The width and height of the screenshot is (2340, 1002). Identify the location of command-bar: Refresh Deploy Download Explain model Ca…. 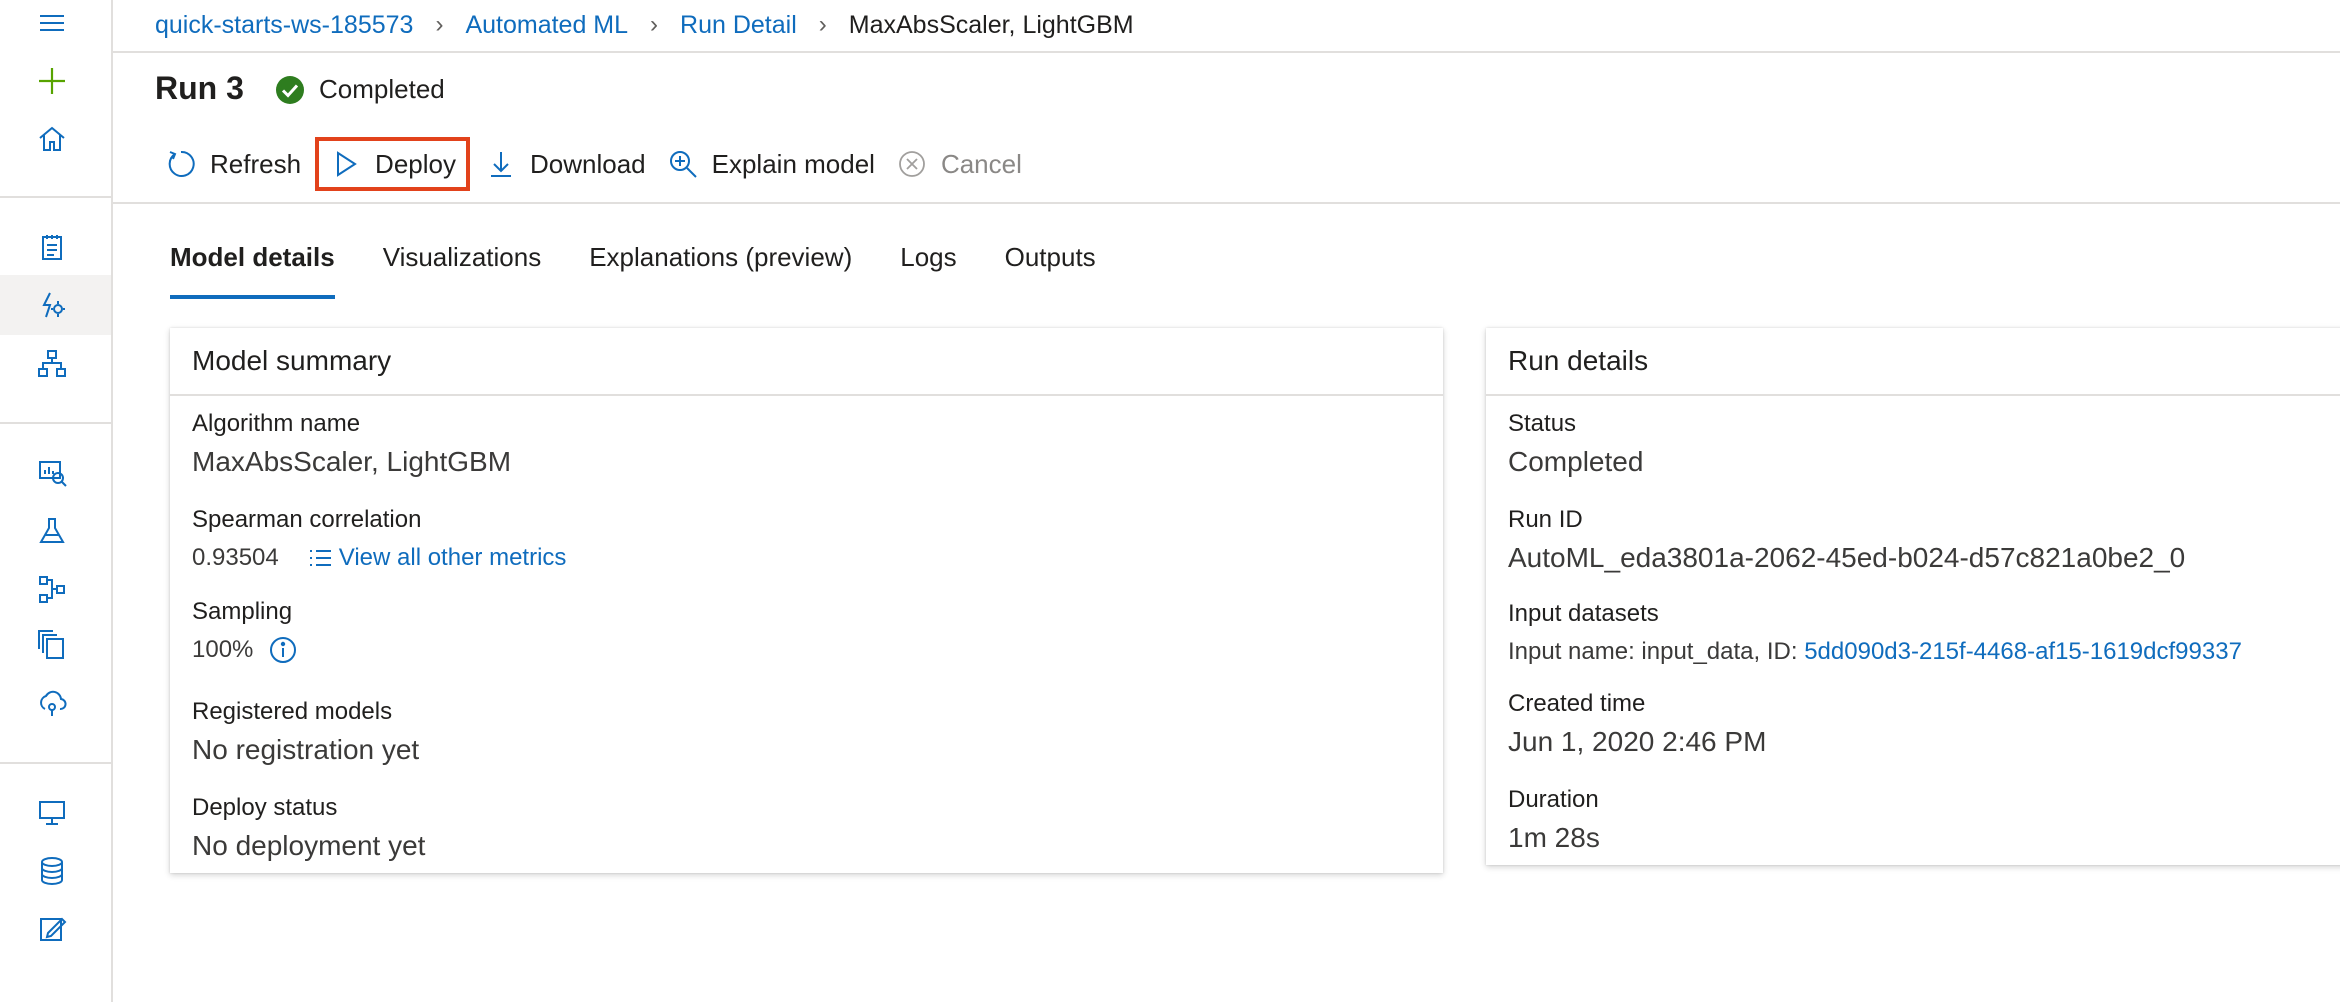
(599, 164).